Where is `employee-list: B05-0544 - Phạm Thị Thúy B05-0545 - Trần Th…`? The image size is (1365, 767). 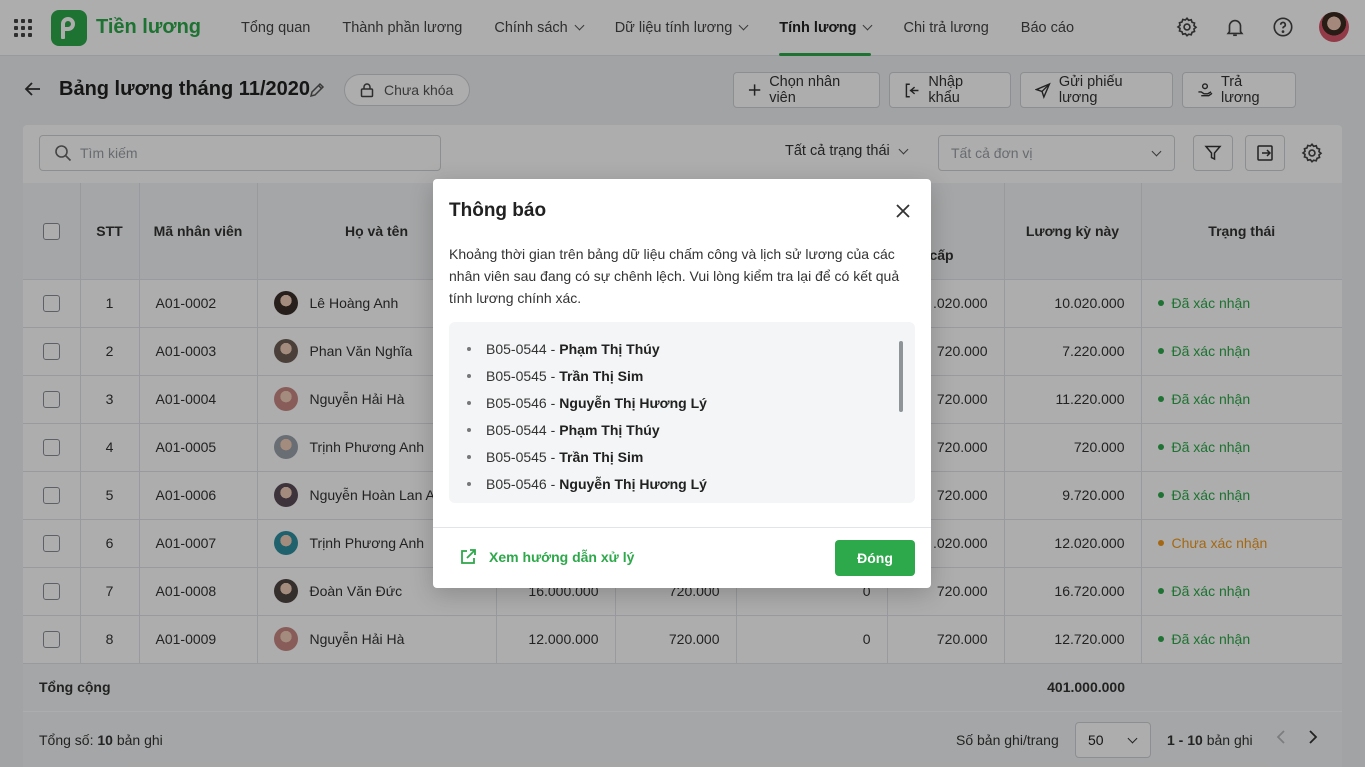
employee-list: B05-0544 - Phạm Thị Thúy B05-0545 - Trần Th… is located at coordinates (682, 409).